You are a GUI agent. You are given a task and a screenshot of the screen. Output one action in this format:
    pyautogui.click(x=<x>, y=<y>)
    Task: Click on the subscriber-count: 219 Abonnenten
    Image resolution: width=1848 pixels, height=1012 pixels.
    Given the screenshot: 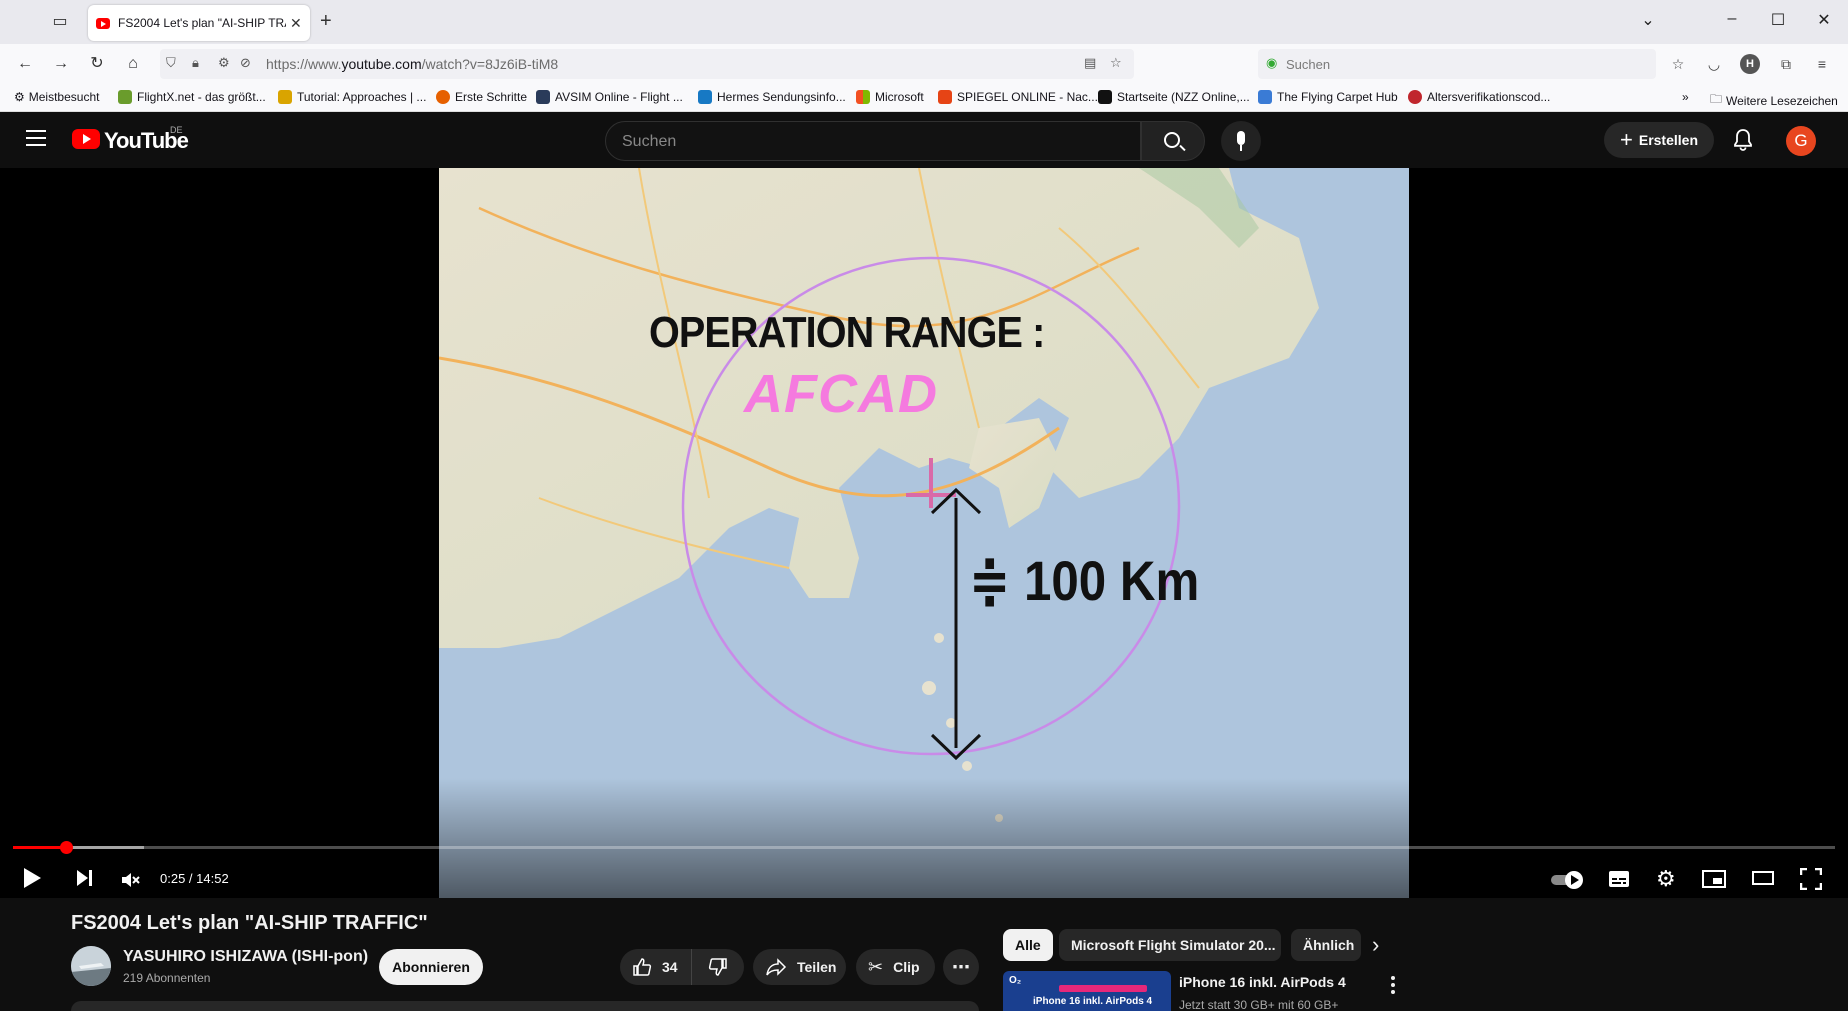 What is the action you would take?
    pyautogui.click(x=167, y=978)
    